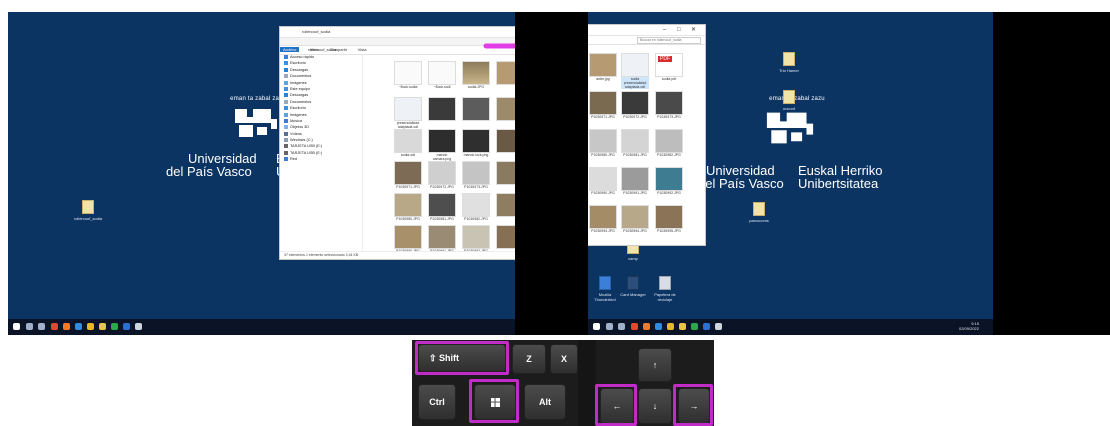  What do you see at coordinates (437, 402) in the screenshot?
I see `ctrl-key: Ctrl` at bounding box center [437, 402].